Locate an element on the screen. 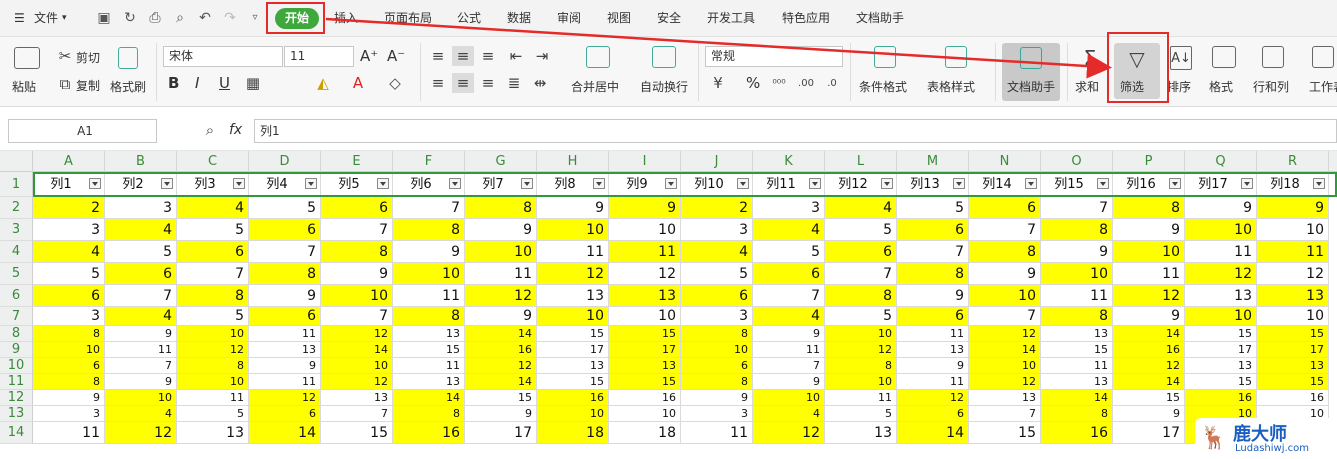 Image resolution: width=1337 pixels, height=459 pixels. currency-icon: ¥ is located at coordinates (718, 83).